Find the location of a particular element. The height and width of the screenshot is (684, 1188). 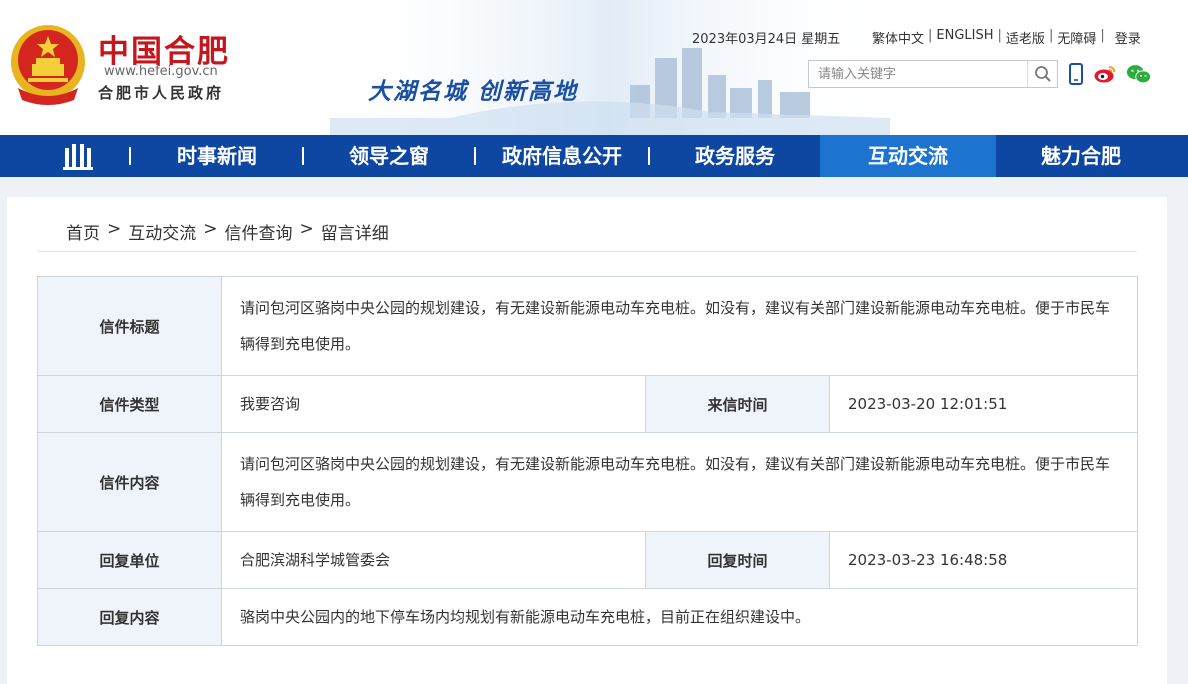

breadcrumb-home: 首页 is located at coordinates (83, 231).